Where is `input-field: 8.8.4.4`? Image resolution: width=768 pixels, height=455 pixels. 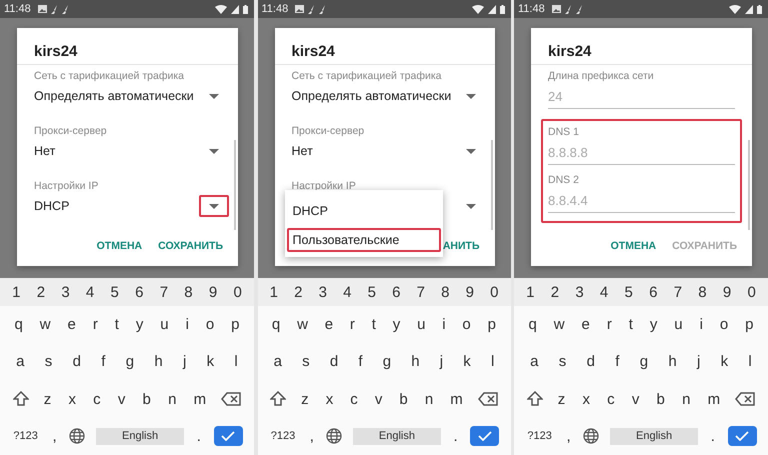 input-field: 8.8.4.4 is located at coordinates (641, 199).